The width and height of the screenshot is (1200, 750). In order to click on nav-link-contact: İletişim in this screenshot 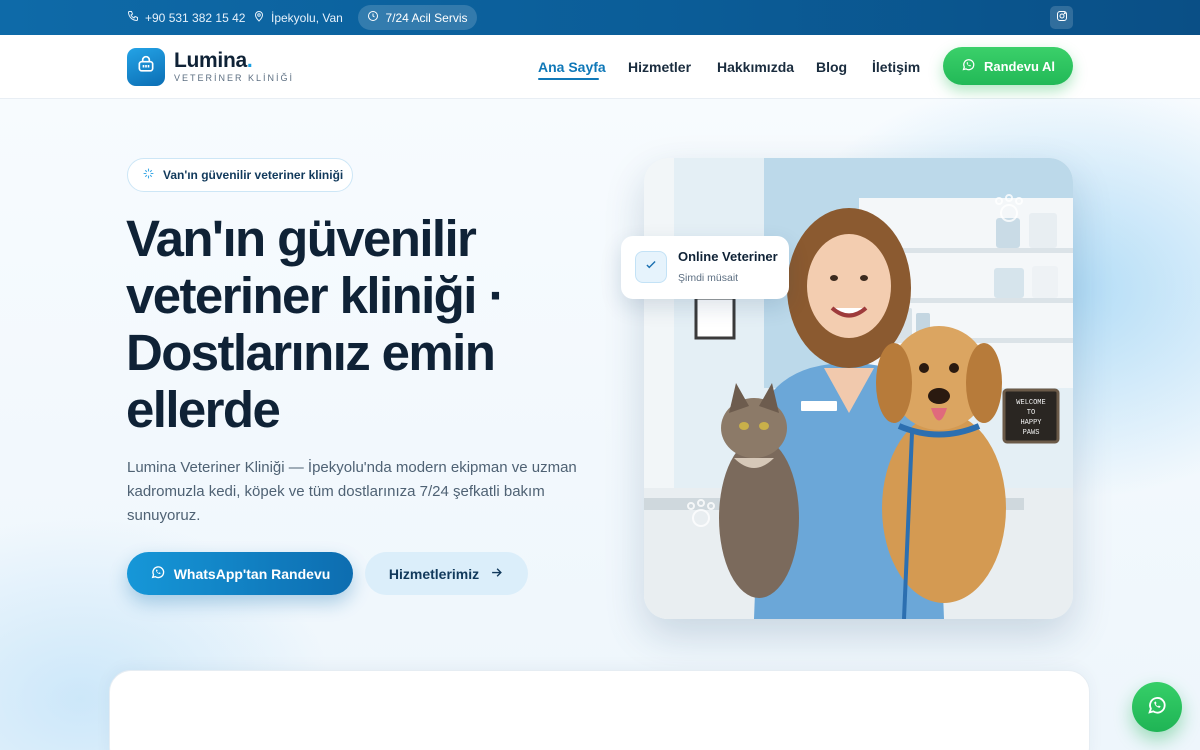, I will do `click(896, 67)`.